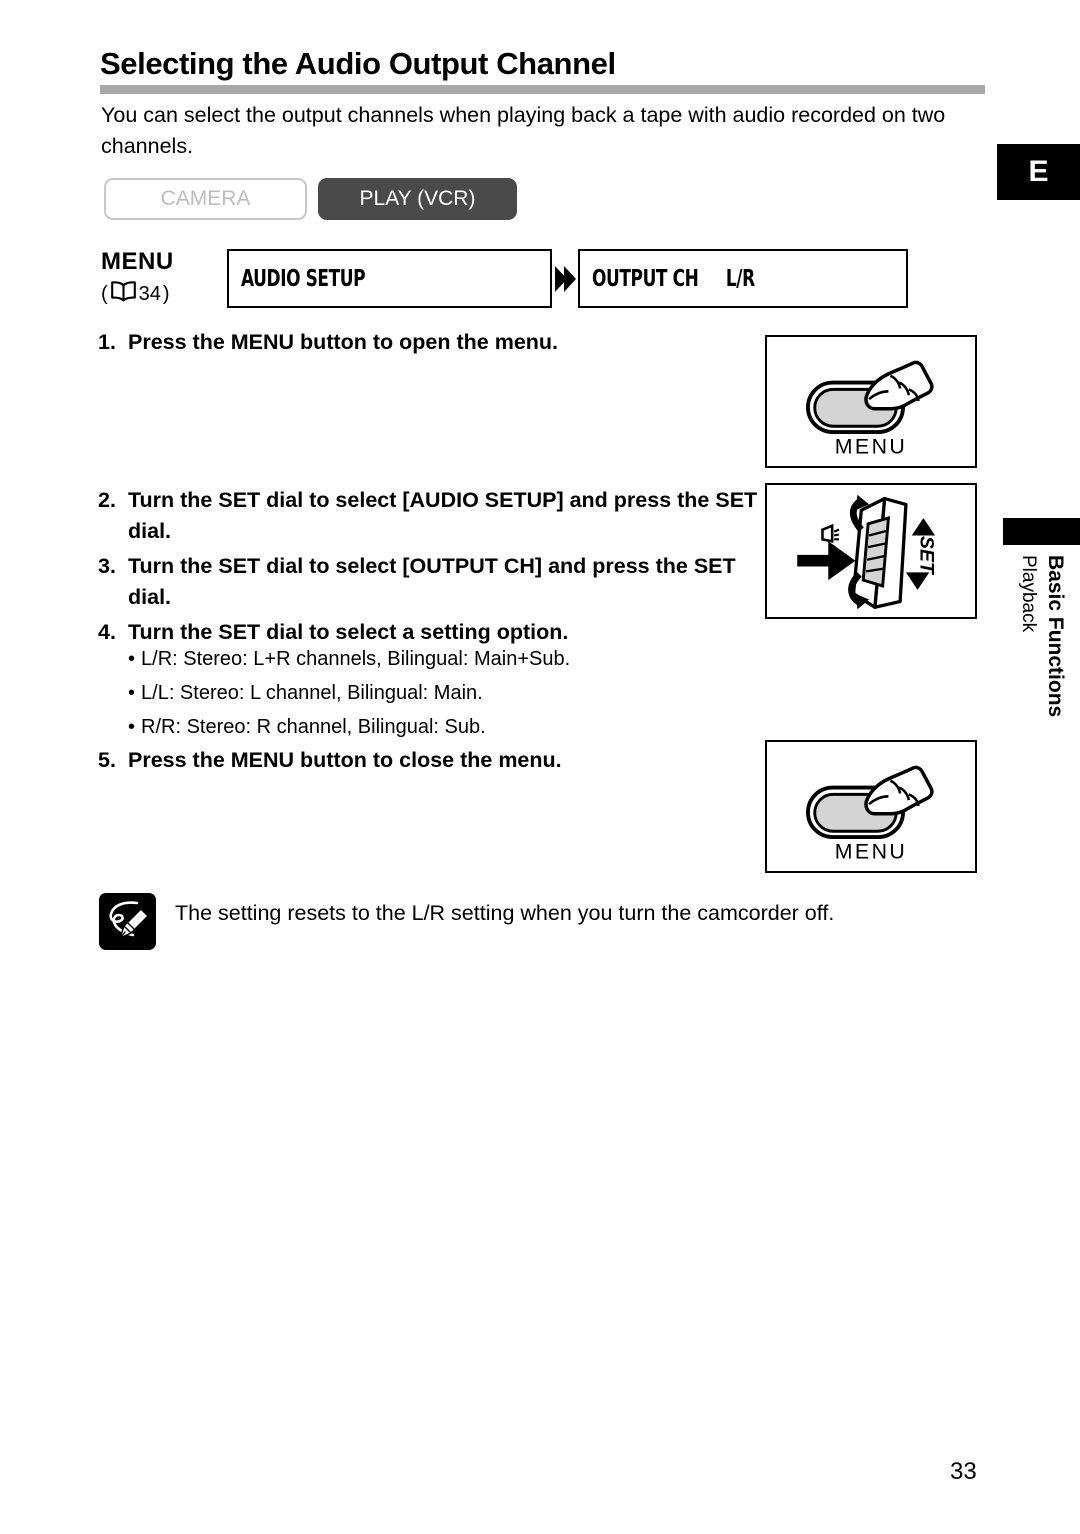 This screenshot has width=1080, height=1534. I want to click on set-dial-icon: SET, so click(867, 552).